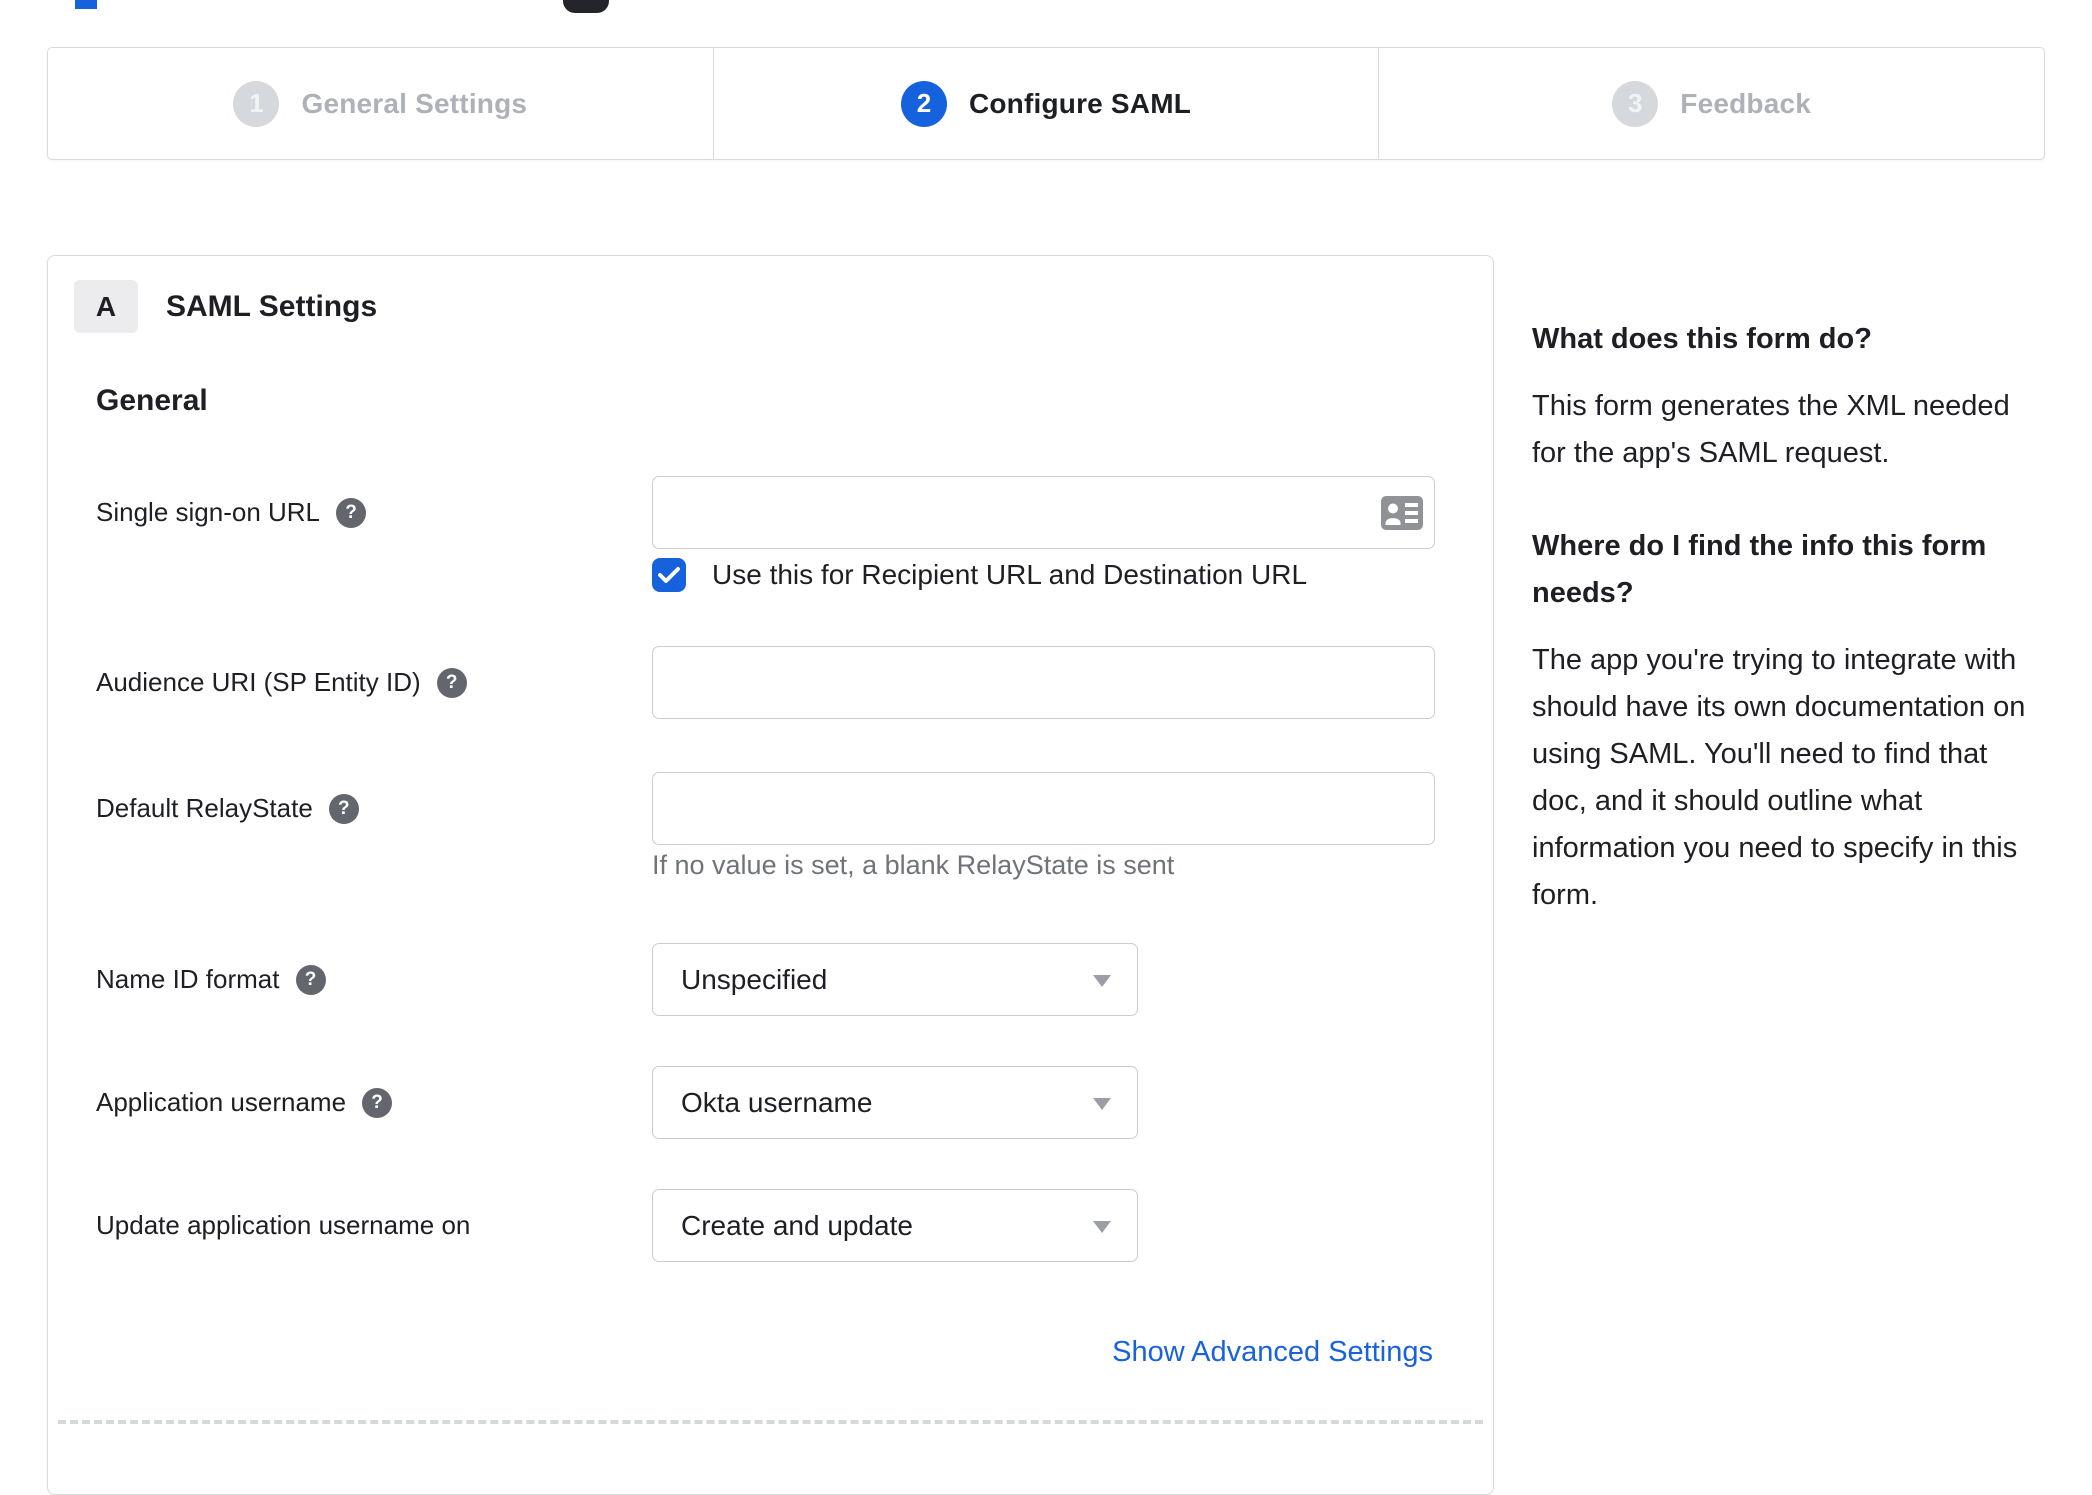 The height and width of the screenshot is (1495, 2092). What do you see at coordinates (343, 808) in the screenshot?
I see `default-relaystate-help-icon: ?` at bounding box center [343, 808].